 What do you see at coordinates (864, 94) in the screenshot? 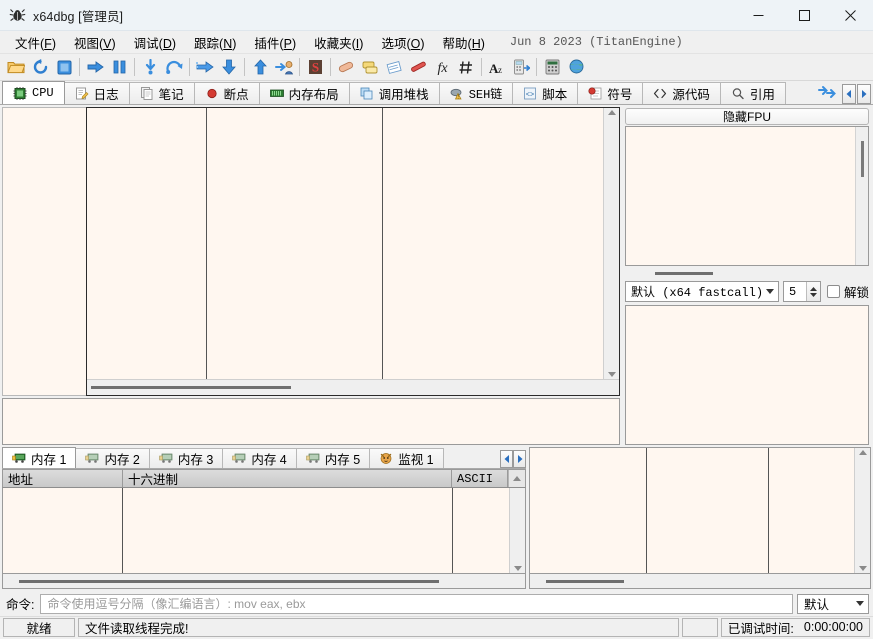
I see `tab-next-button` at bounding box center [864, 94].